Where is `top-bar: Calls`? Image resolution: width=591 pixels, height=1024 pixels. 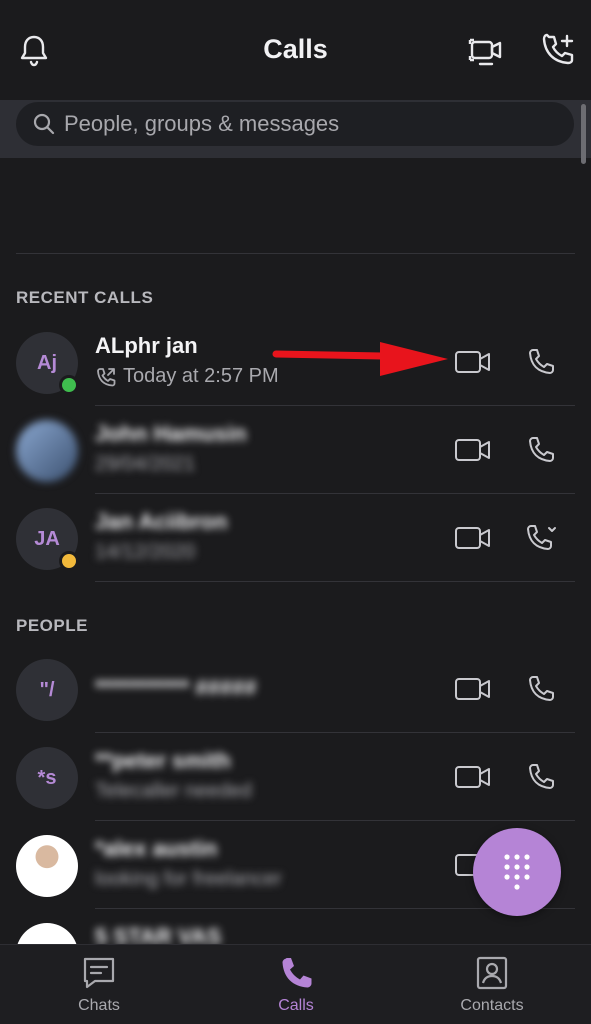
top-bar: Calls is located at coordinates (295, 50).